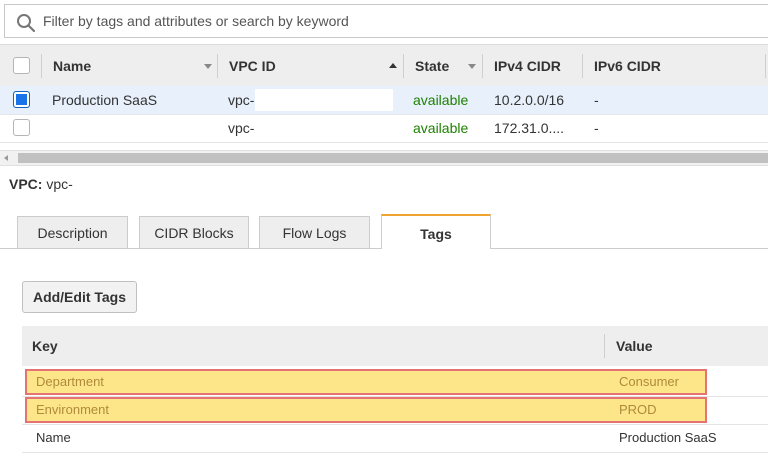  What do you see at coordinates (59, 184) in the screenshot?
I see `vpc-value: vpc-` at bounding box center [59, 184].